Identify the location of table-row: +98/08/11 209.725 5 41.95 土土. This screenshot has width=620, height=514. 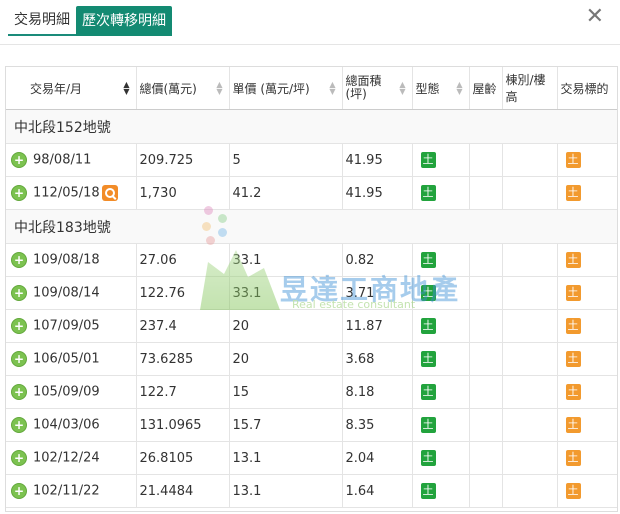
(311, 160).